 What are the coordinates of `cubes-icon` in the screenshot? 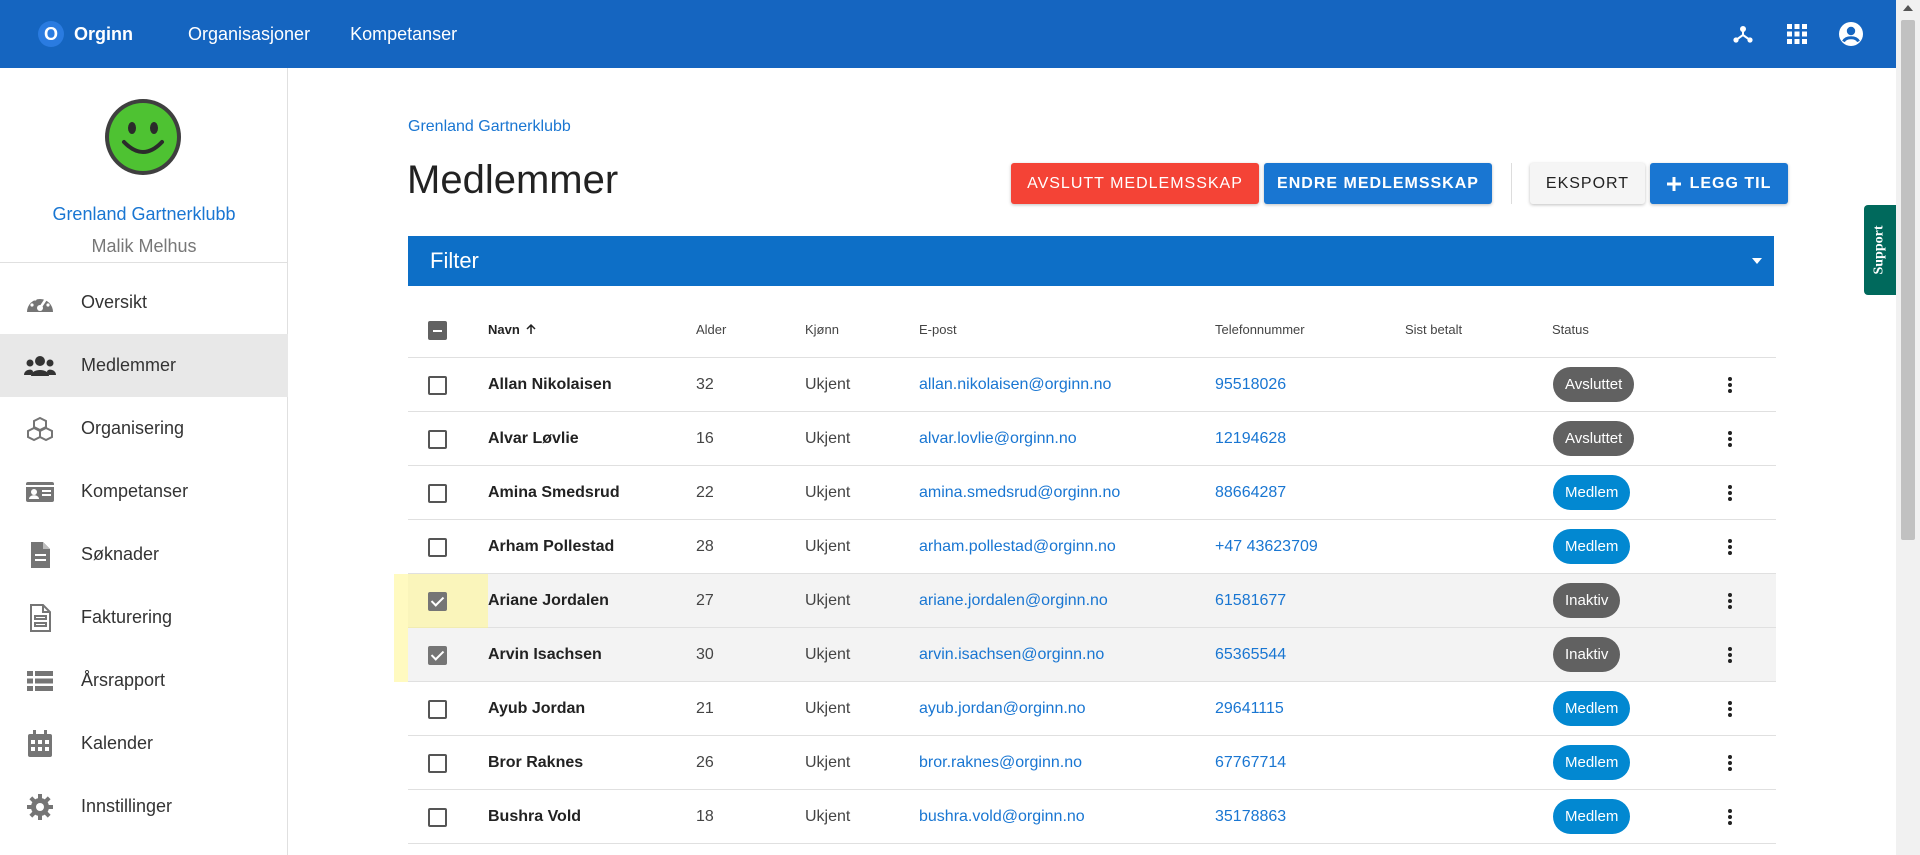 It's located at (40, 429).